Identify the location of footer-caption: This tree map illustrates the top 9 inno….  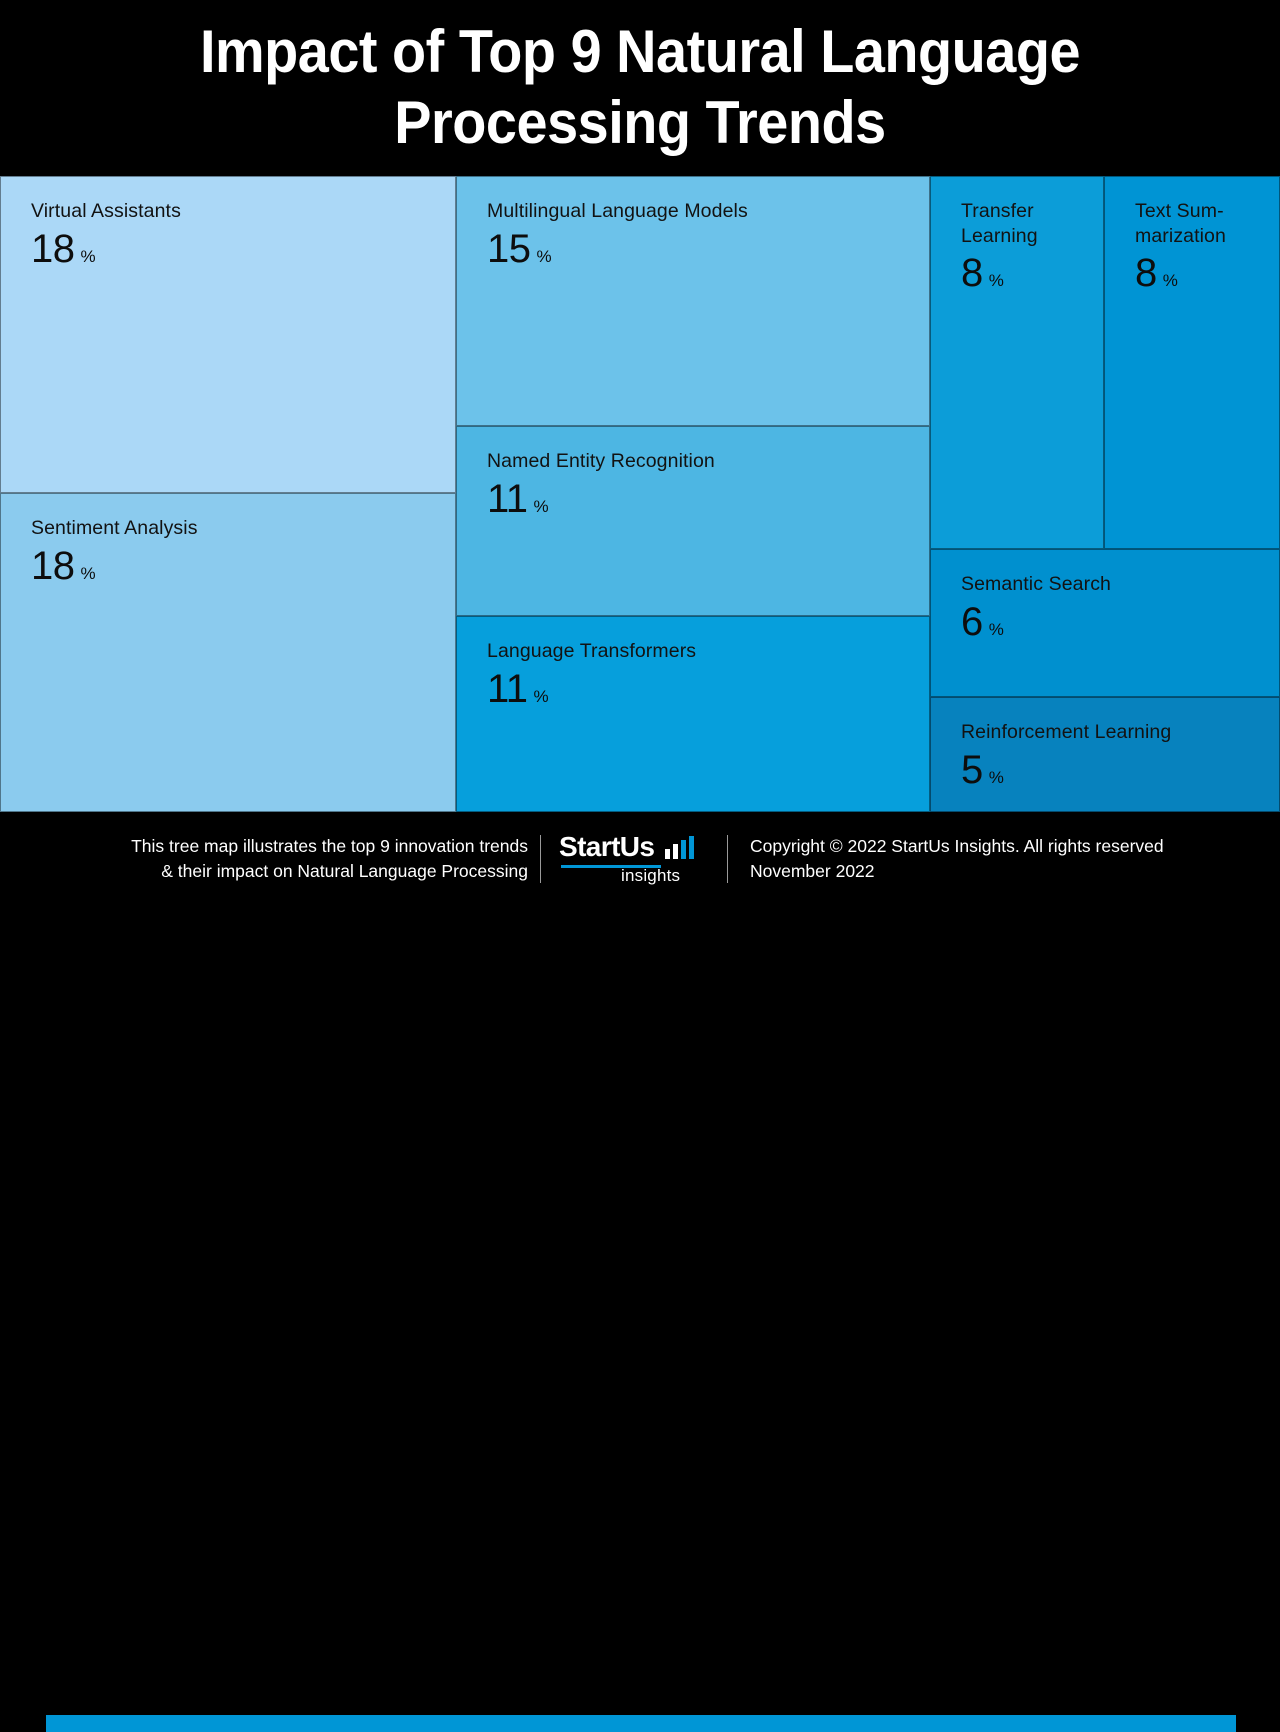
(329, 858).